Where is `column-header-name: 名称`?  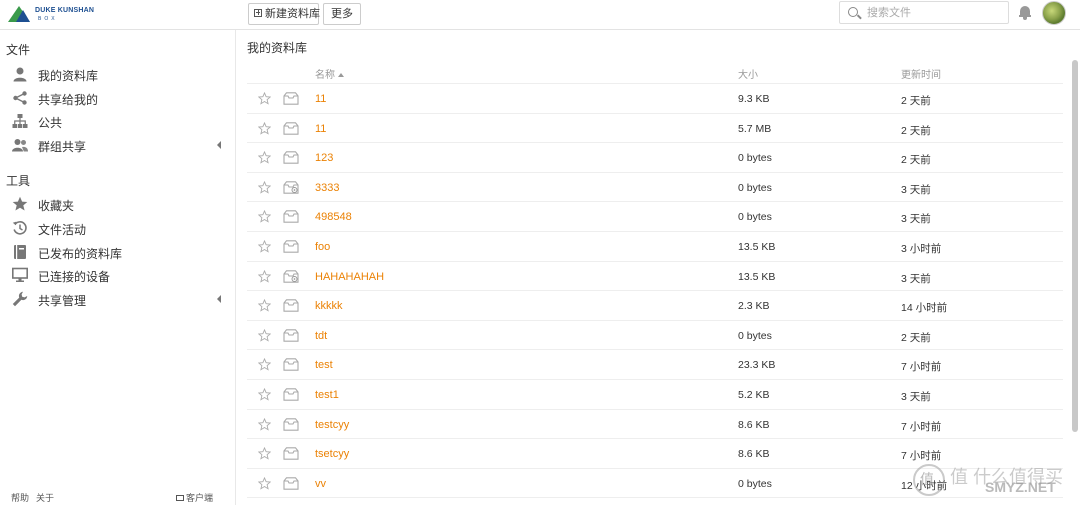 column-header-name: 名称 is located at coordinates (329, 73).